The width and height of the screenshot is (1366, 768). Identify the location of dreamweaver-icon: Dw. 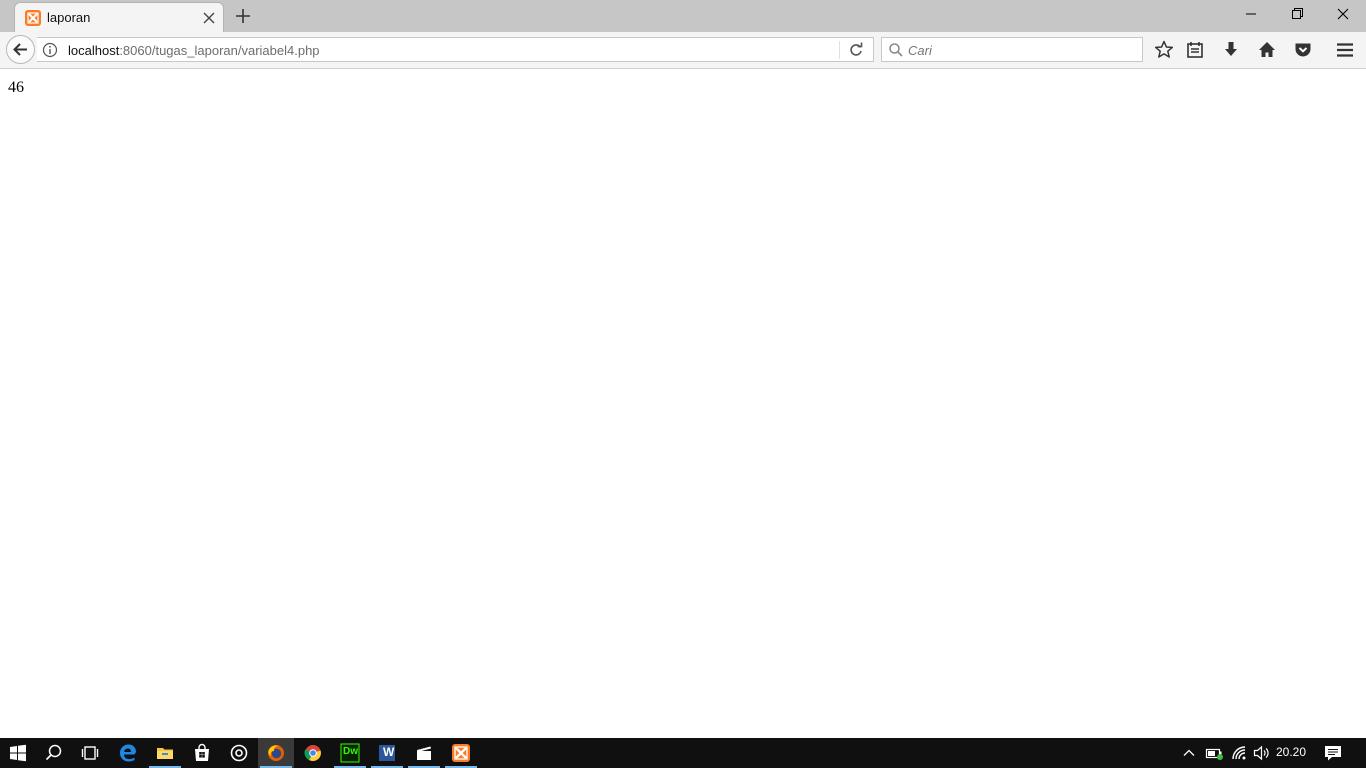
(350, 753).